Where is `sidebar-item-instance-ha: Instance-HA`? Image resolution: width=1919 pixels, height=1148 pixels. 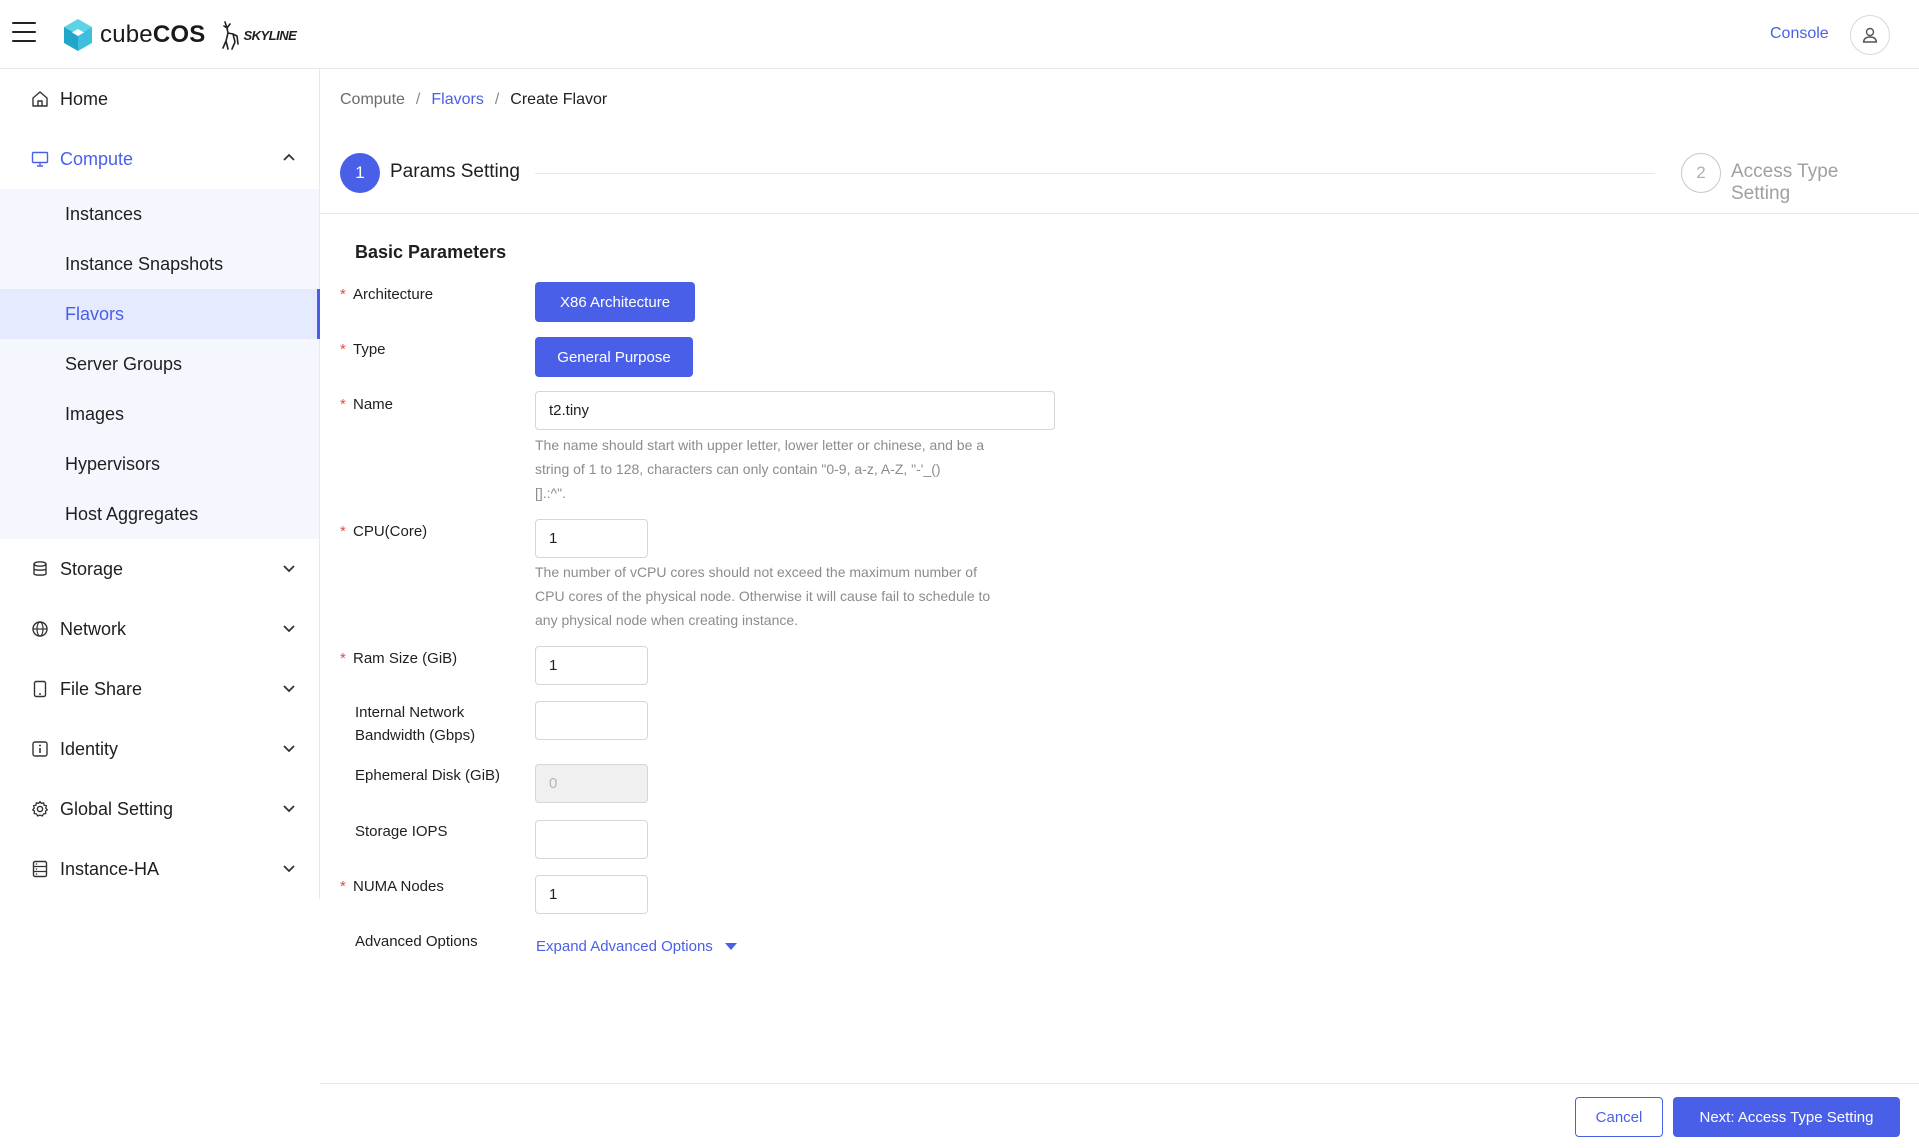 sidebar-item-instance-ha: Instance-HA is located at coordinates (159, 869).